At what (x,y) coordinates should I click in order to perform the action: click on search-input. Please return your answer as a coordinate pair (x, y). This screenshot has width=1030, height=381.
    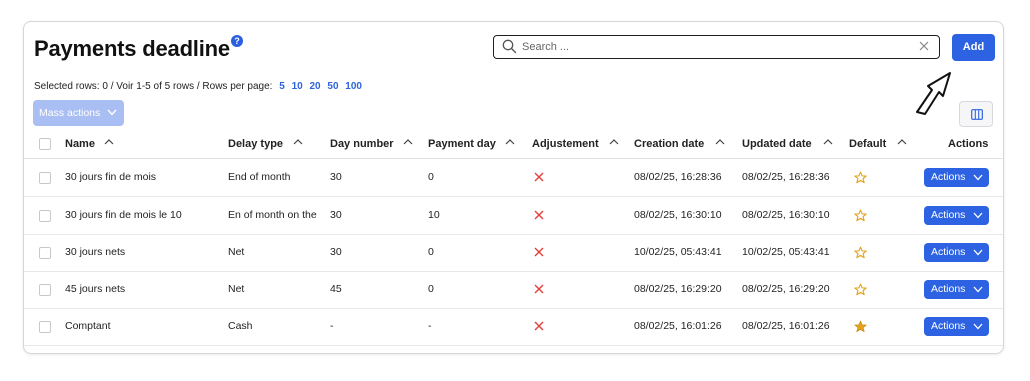
    Looking at the image, I should click on (717, 47).